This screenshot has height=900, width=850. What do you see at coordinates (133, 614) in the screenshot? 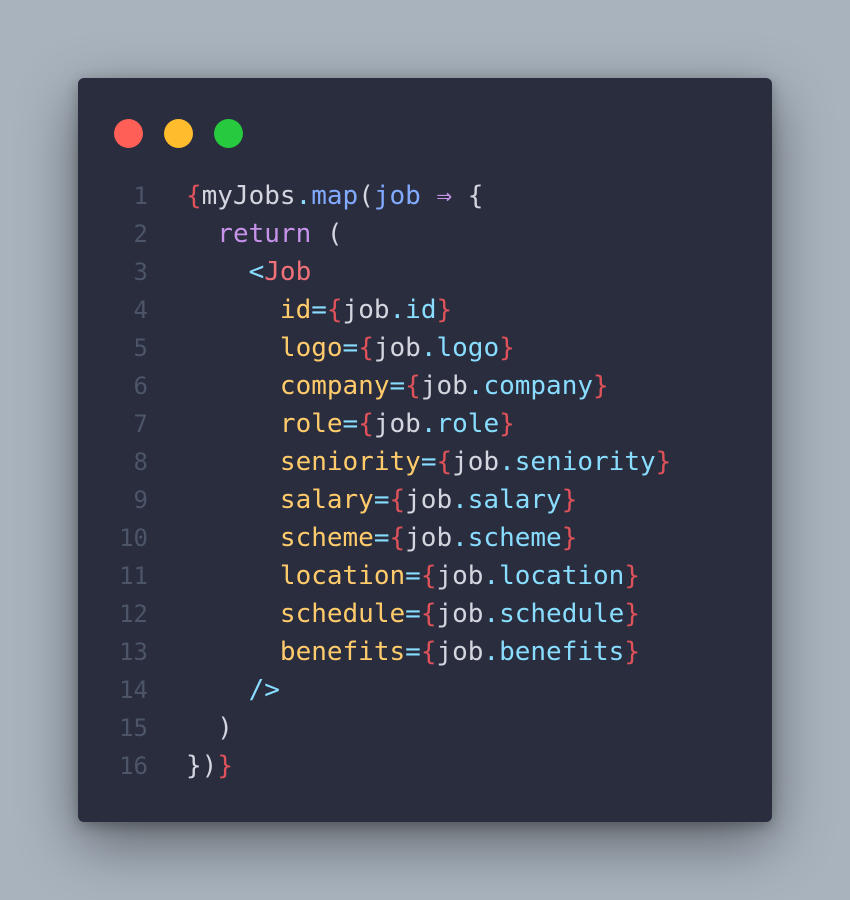
I see `line-number: 12` at bounding box center [133, 614].